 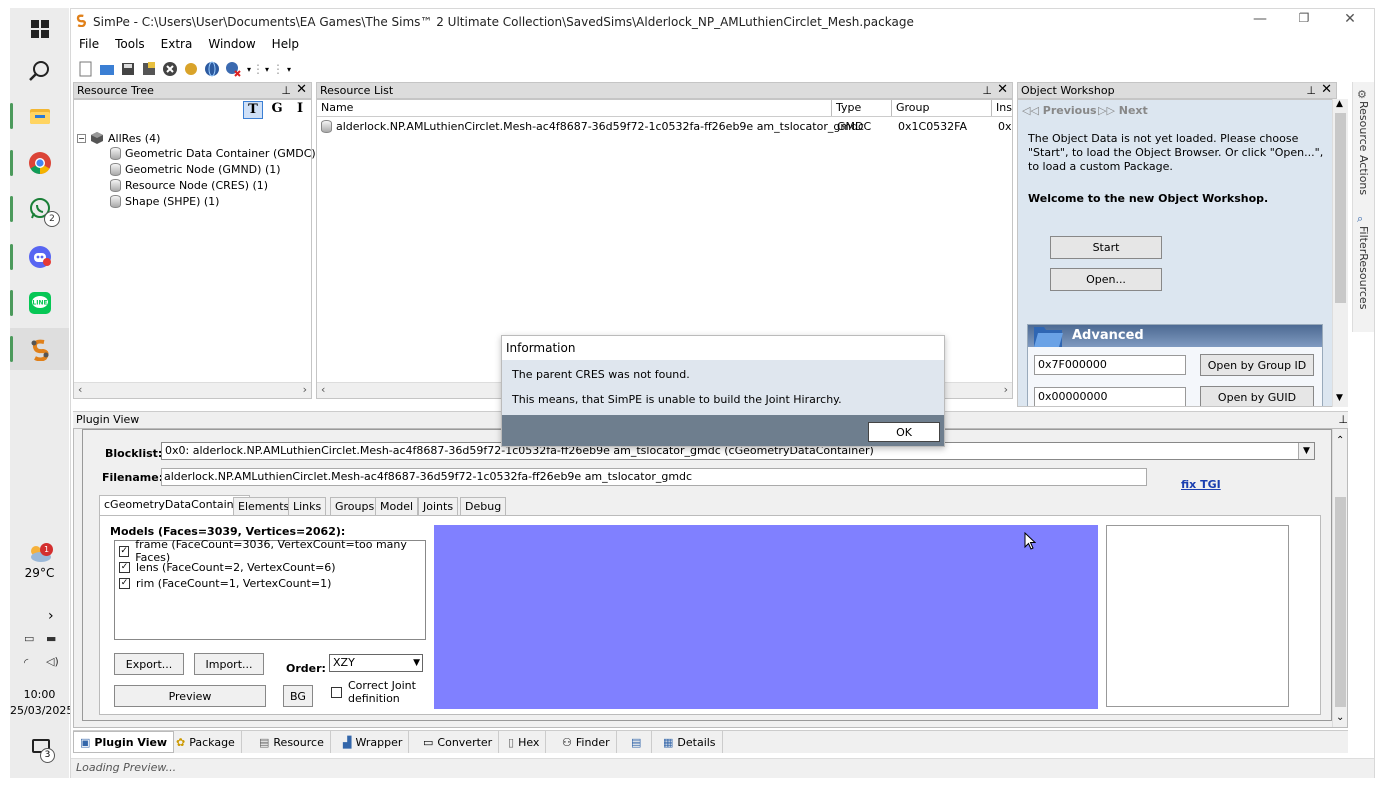 What do you see at coordinates (416, 663) in the screenshot?
I see `chevron-down-icon: ▼` at bounding box center [416, 663].